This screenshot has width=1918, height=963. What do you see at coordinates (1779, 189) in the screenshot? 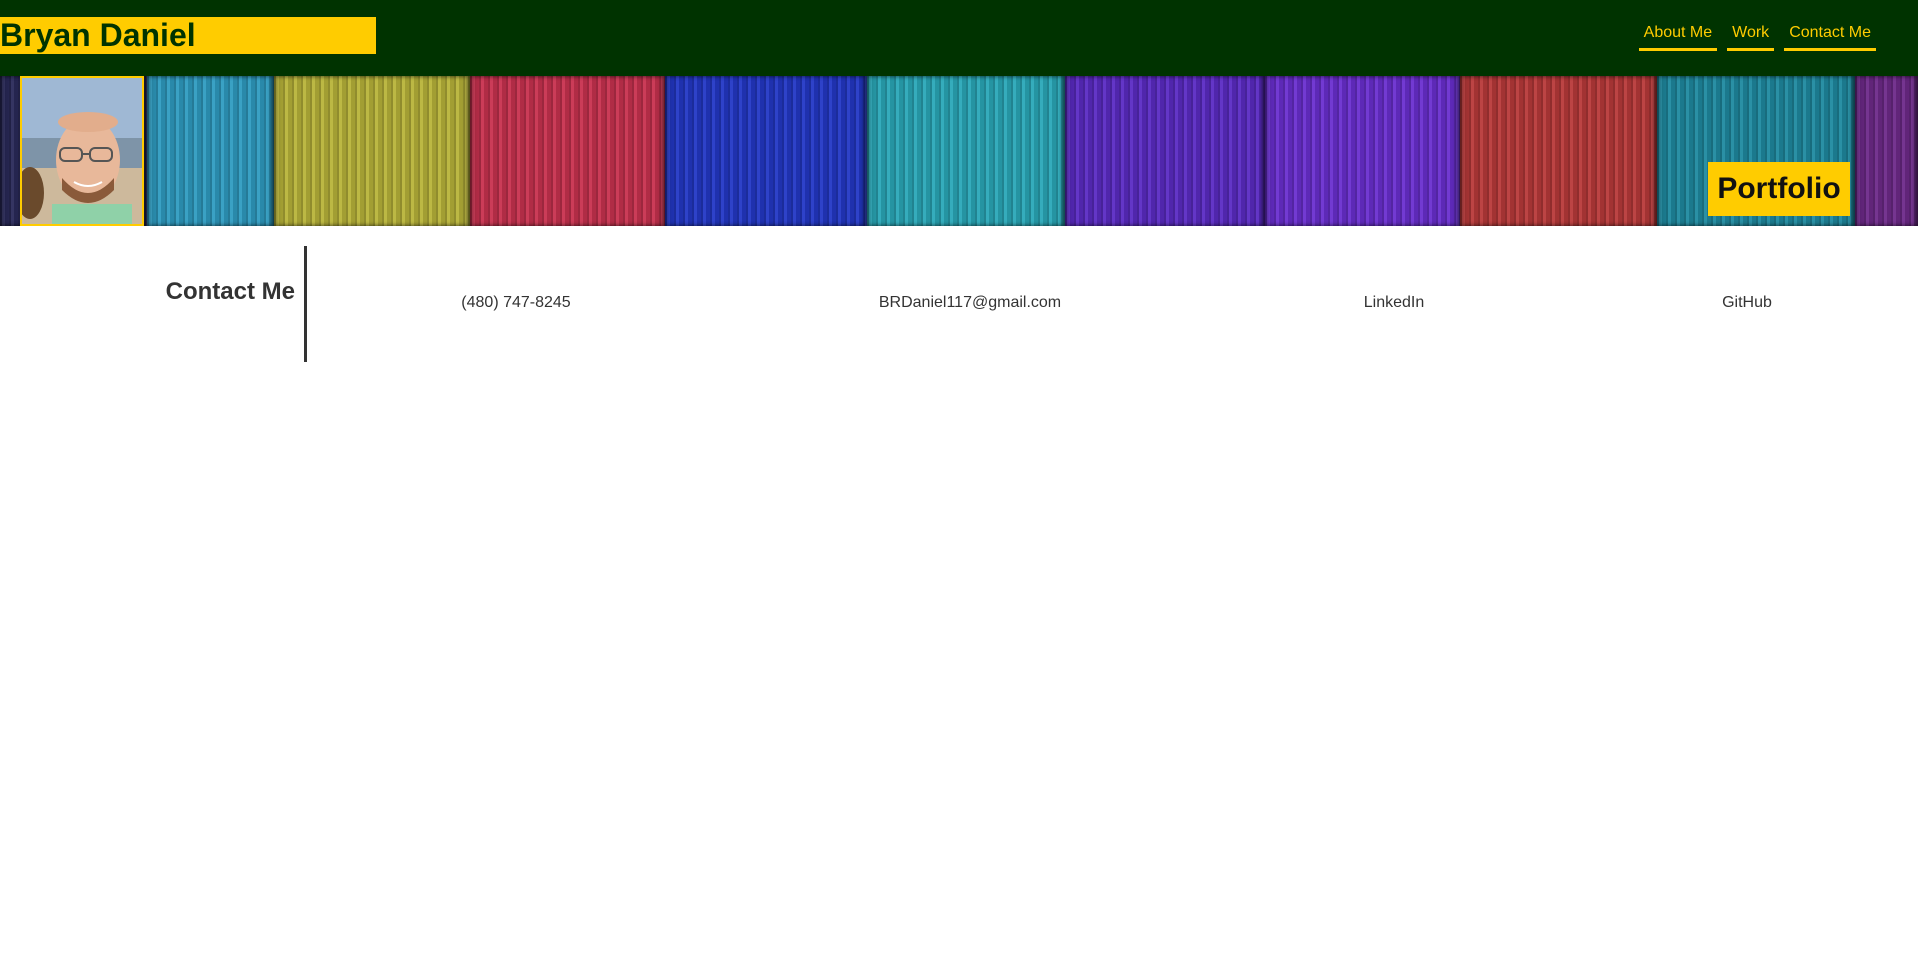
I see `portfolio-badge: Portfolio` at bounding box center [1779, 189].